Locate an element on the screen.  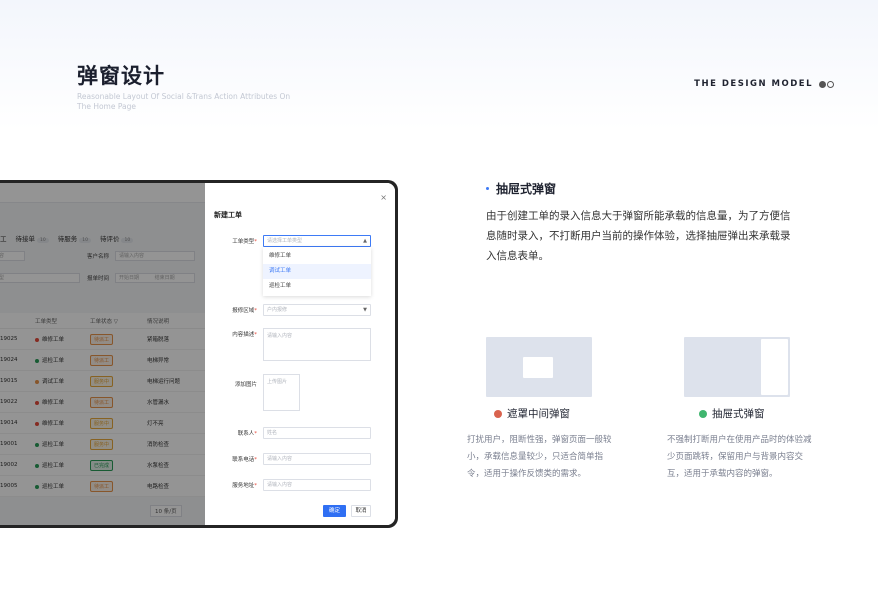
desc-label: 内容描述* is located at coordinates (244, 335).